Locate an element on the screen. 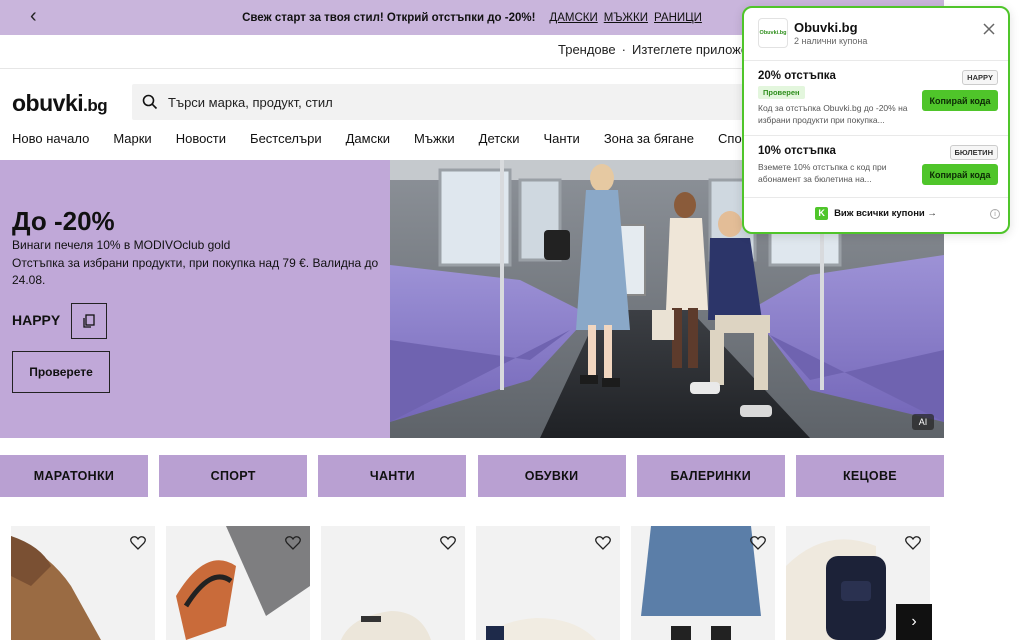 The height and width of the screenshot is (640, 1024). hero-title: До -20% is located at coordinates (63, 221).